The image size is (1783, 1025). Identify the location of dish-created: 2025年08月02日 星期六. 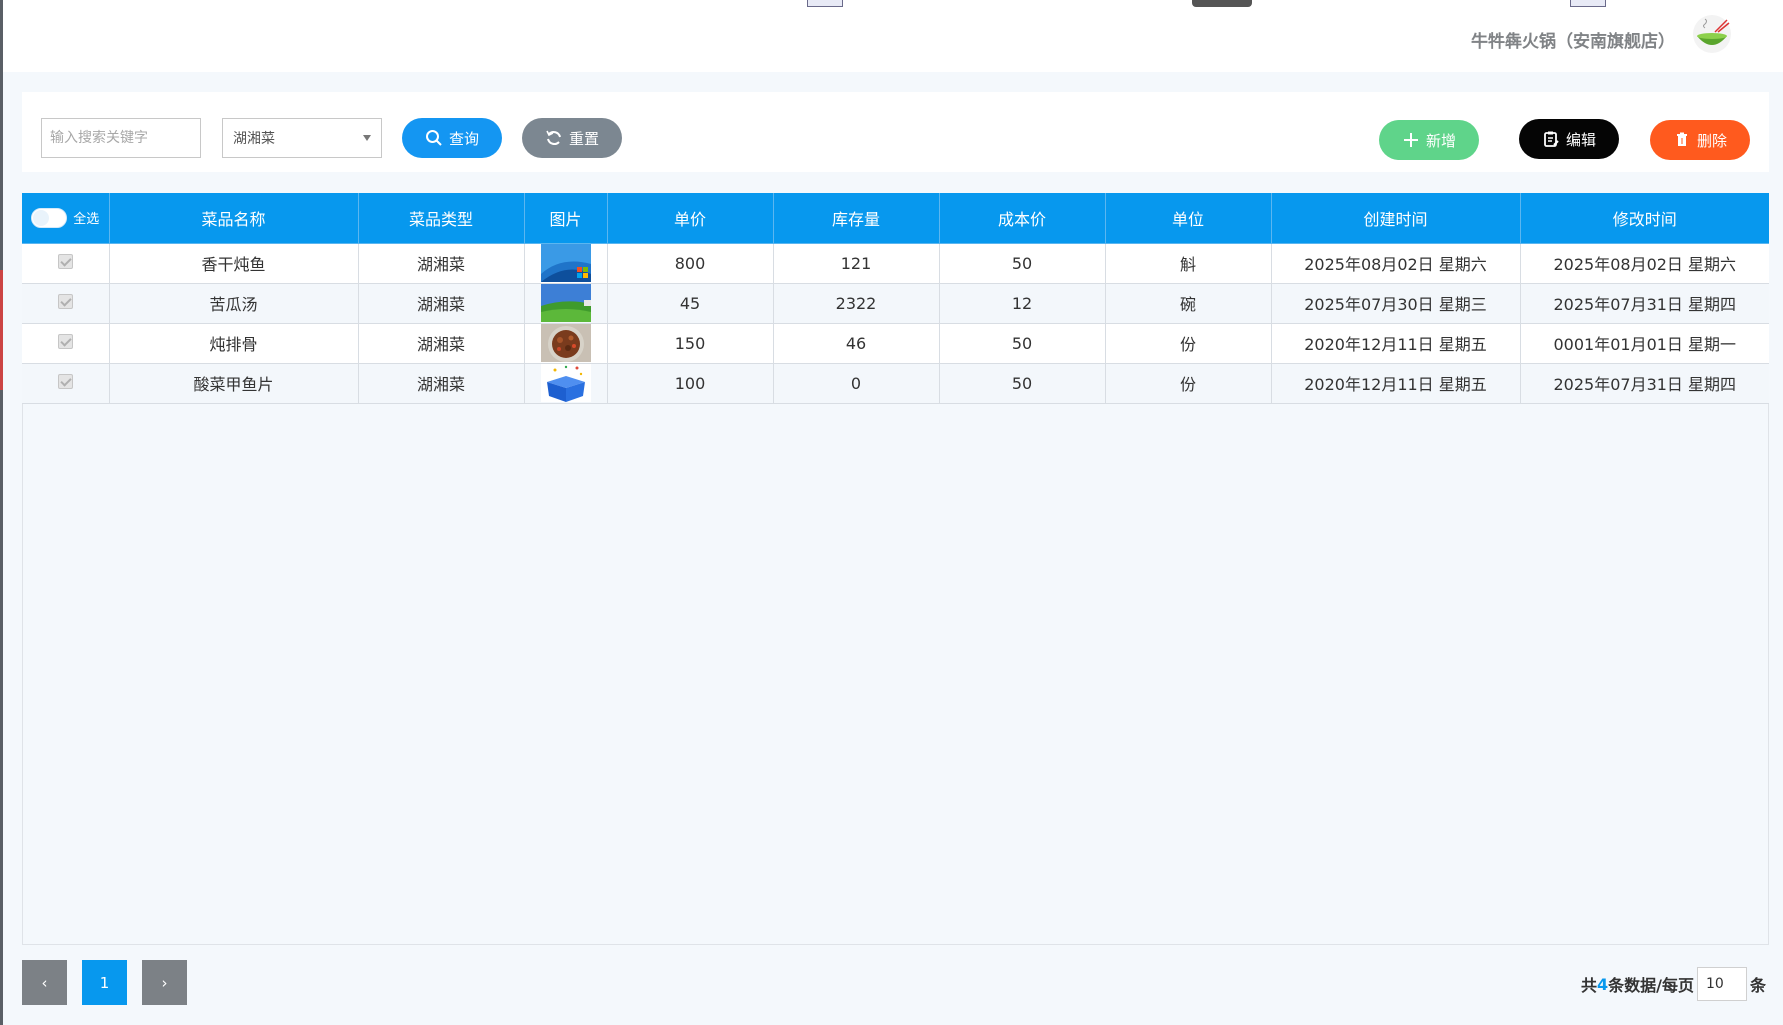
(1396, 263).